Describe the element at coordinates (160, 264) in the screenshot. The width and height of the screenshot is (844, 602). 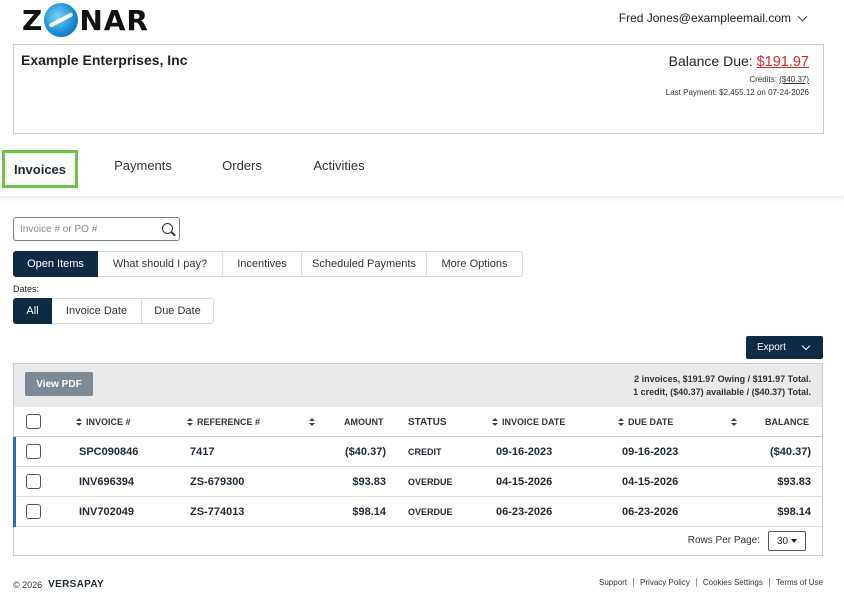
I see `filter-what-should-i-pay: What should I pay?` at that location.